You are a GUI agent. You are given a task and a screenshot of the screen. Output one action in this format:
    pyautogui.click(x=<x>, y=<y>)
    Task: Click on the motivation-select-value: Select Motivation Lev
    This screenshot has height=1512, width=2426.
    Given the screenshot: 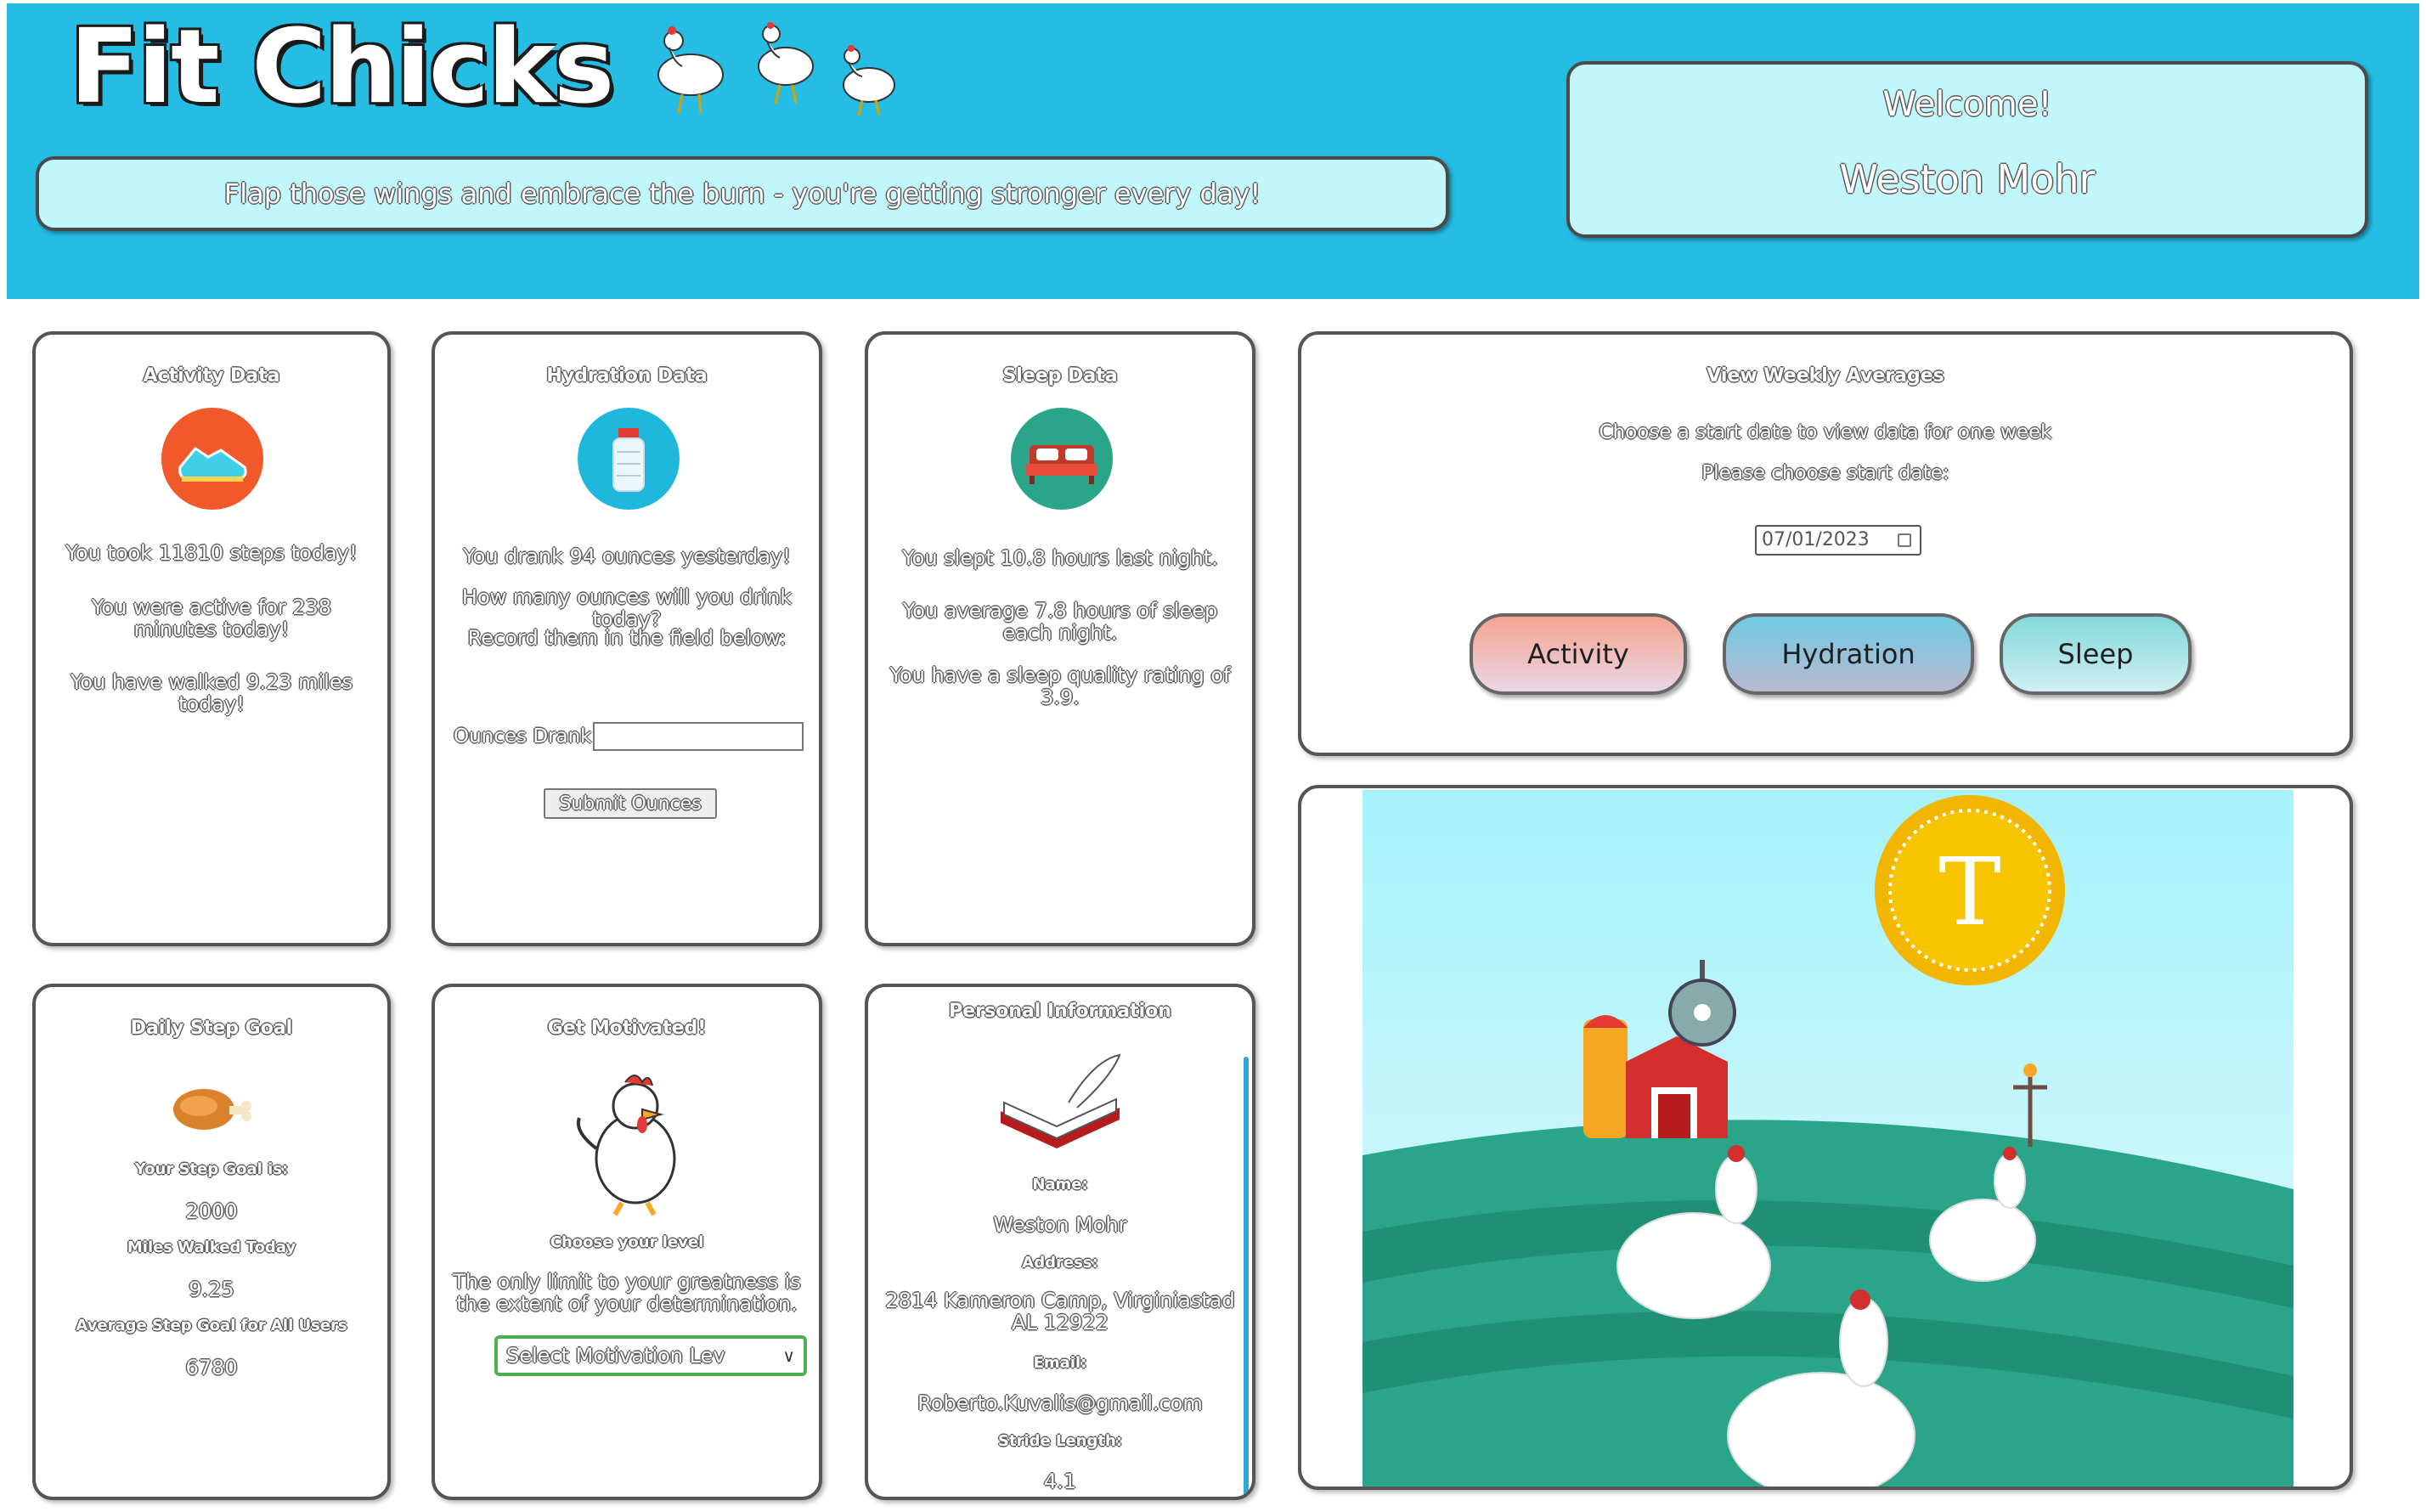 What is the action you would take?
    pyautogui.click(x=615, y=1356)
    